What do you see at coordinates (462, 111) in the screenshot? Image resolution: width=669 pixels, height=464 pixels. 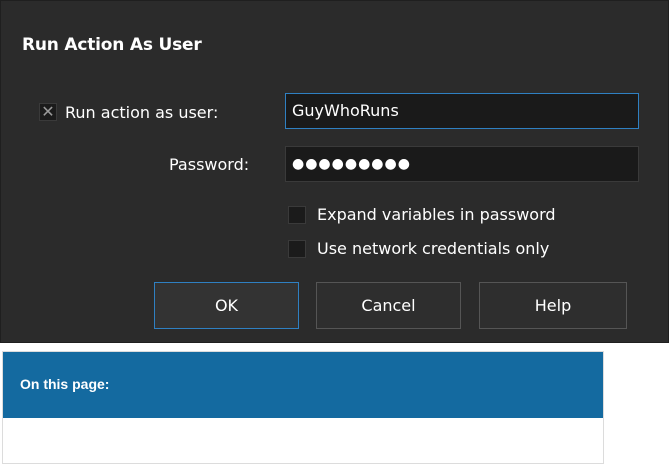 I see `username-input: GuyWhoRuns` at bounding box center [462, 111].